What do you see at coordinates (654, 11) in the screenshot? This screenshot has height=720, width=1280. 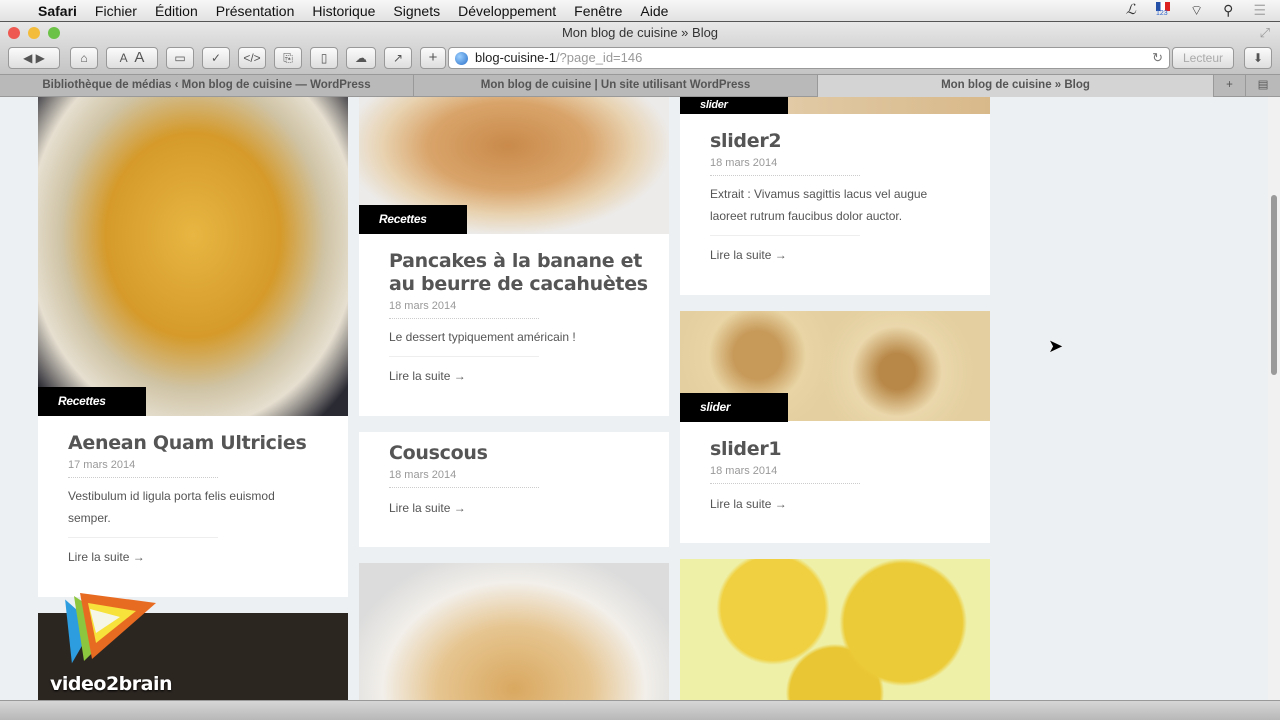 I see `menu-aide: Aide` at bounding box center [654, 11].